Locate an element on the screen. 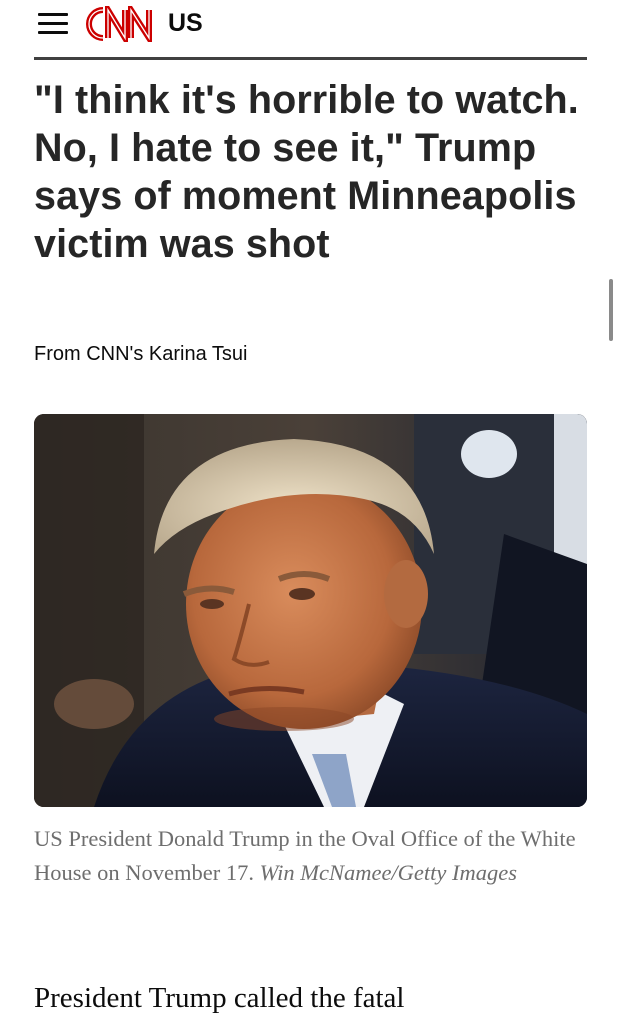  cnn-logo is located at coordinates (124, 24).